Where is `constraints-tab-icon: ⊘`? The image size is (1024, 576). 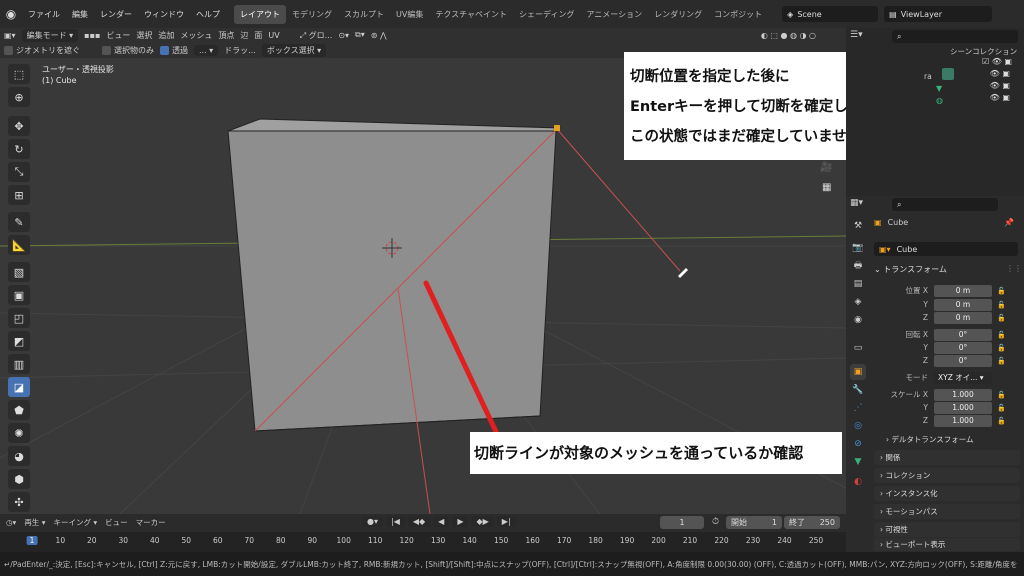
constraints-tab-icon: ⊘ is located at coordinates (858, 444).